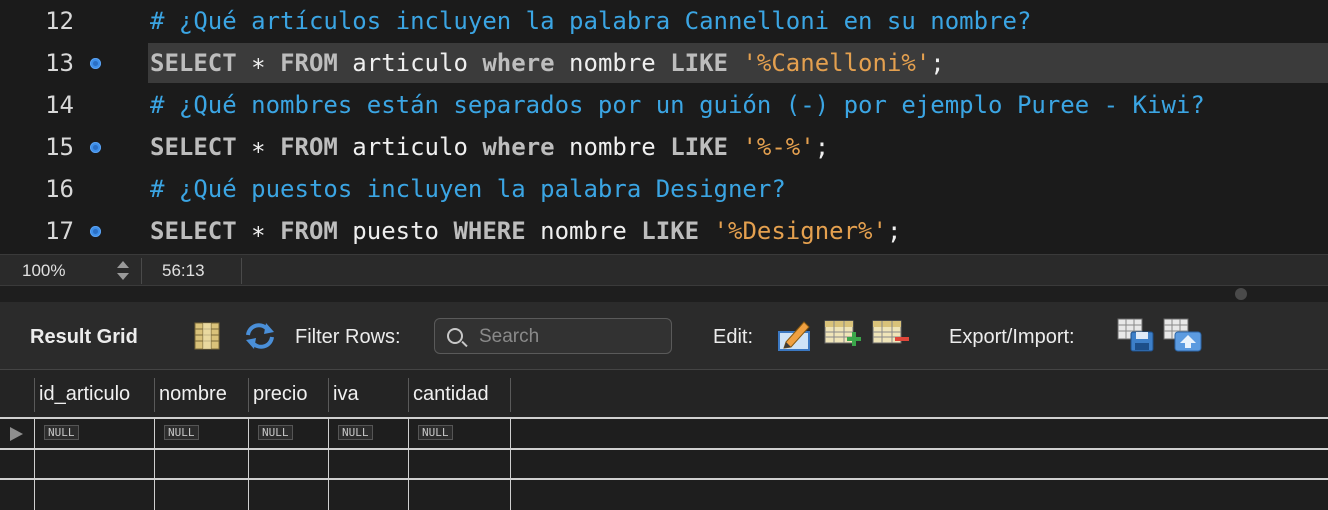  What do you see at coordinates (455, 336) in the screenshot?
I see `search-icon` at bounding box center [455, 336].